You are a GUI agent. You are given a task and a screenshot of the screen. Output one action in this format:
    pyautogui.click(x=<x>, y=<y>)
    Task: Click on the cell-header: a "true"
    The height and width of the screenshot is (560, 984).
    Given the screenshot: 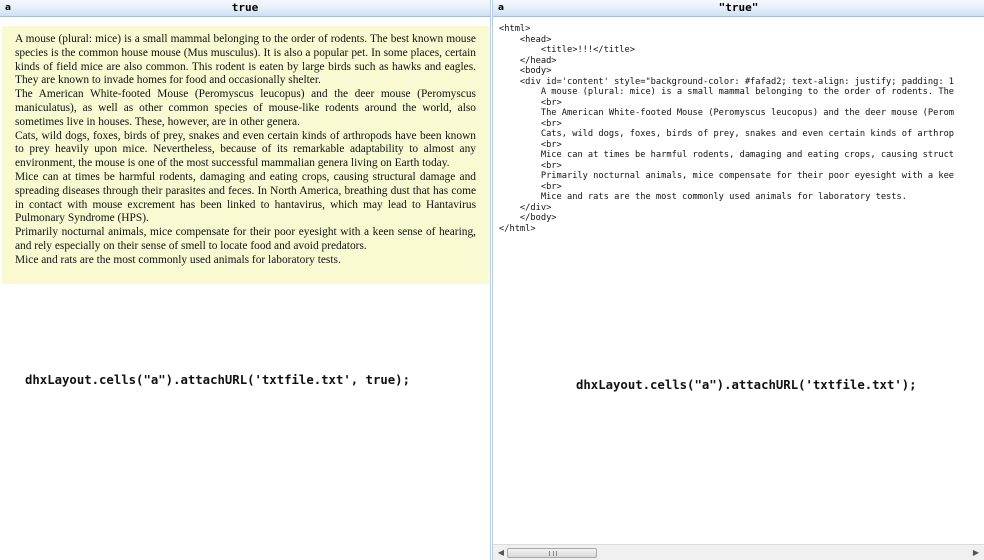 What is the action you would take?
    pyautogui.click(x=738, y=8)
    